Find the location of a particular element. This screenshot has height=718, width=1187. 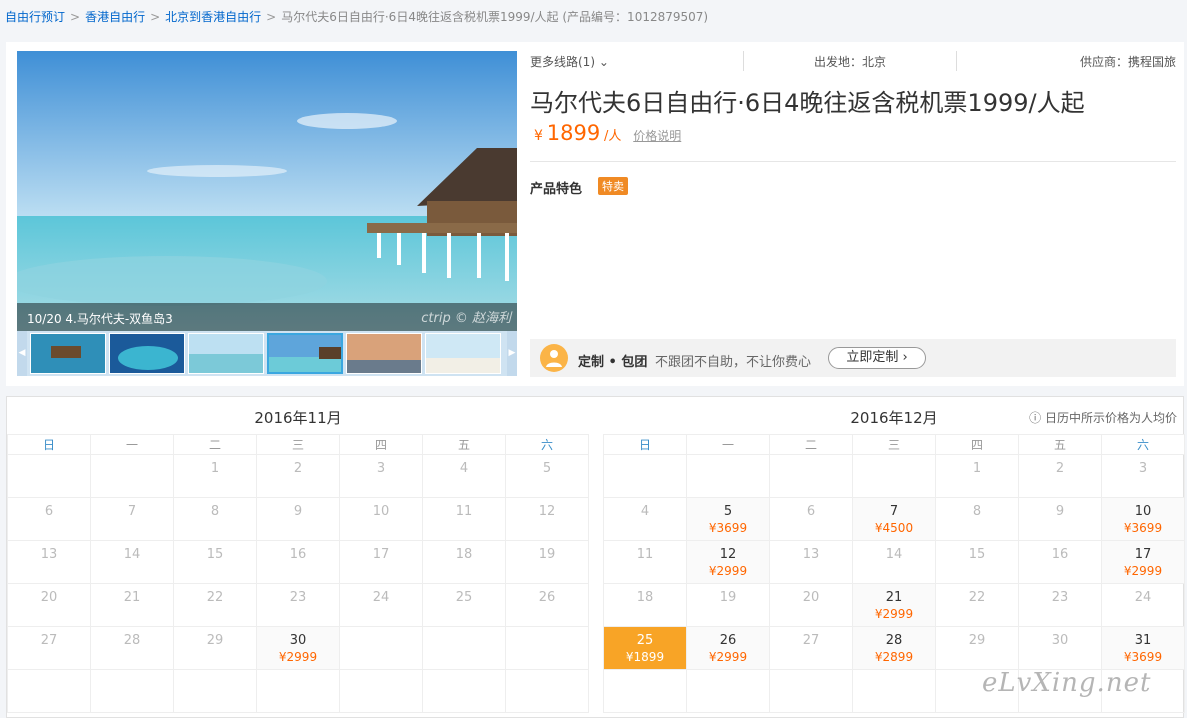

calendar-day: 13 is located at coordinates (811, 562).